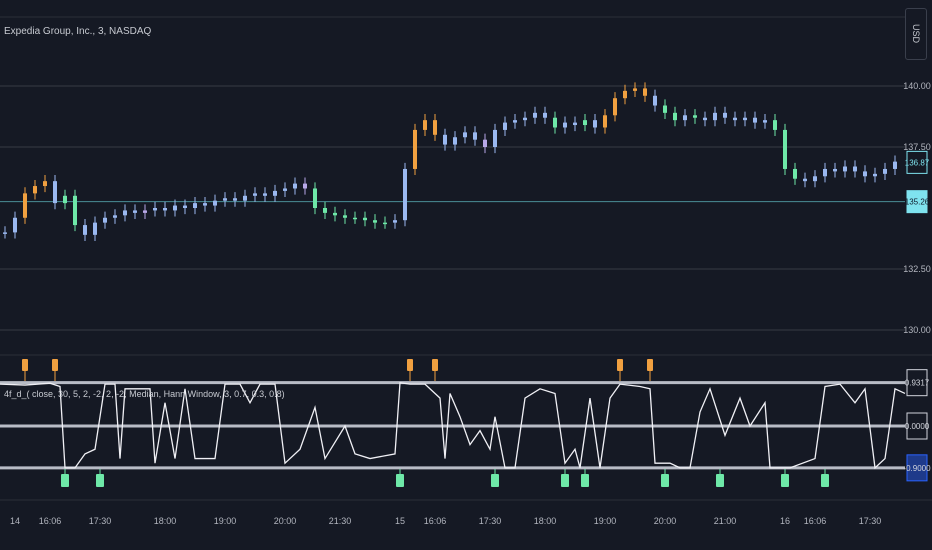 The image size is (932, 550). What do you see at coordinates (785, 521) in the screenshot?
I see `time-tick-label: 16` at bounding box center [785, 521].